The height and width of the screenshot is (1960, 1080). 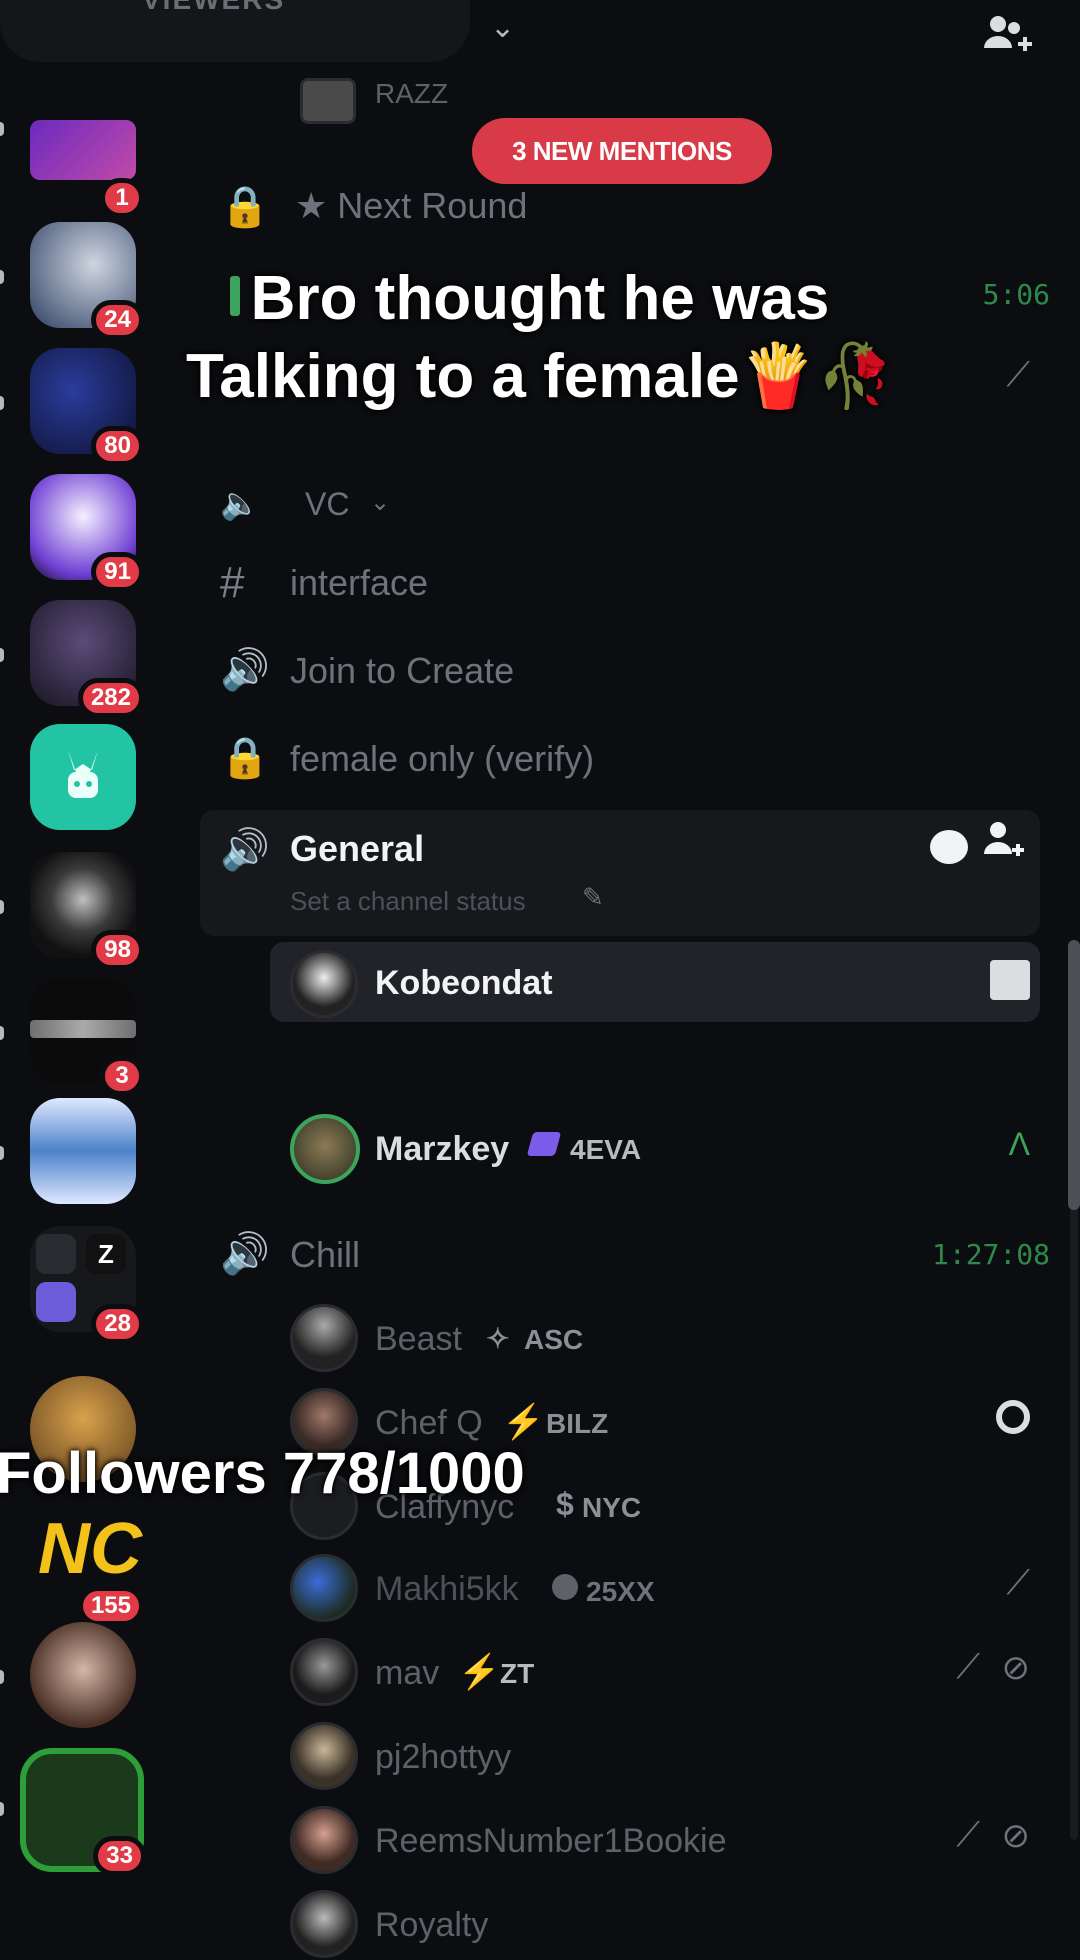 What do you see at coordinates (110, 698) in the screenshot?
I see `unread-badge: 282` at bounding box center [110, 698].